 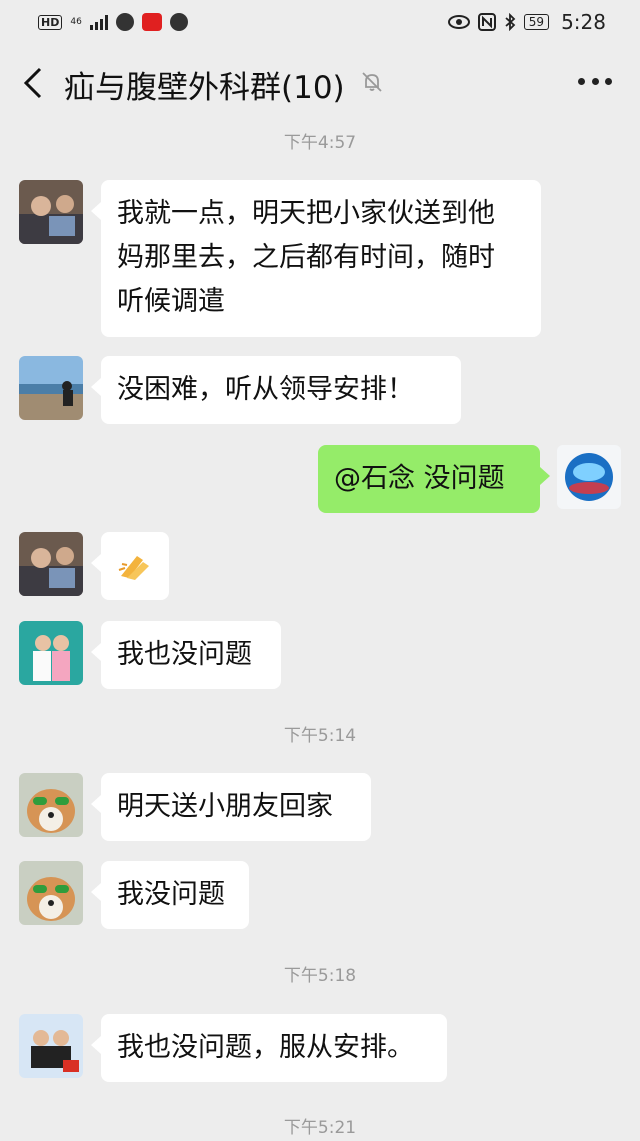 I want to click on music-icon, so click(x=124, y=22).